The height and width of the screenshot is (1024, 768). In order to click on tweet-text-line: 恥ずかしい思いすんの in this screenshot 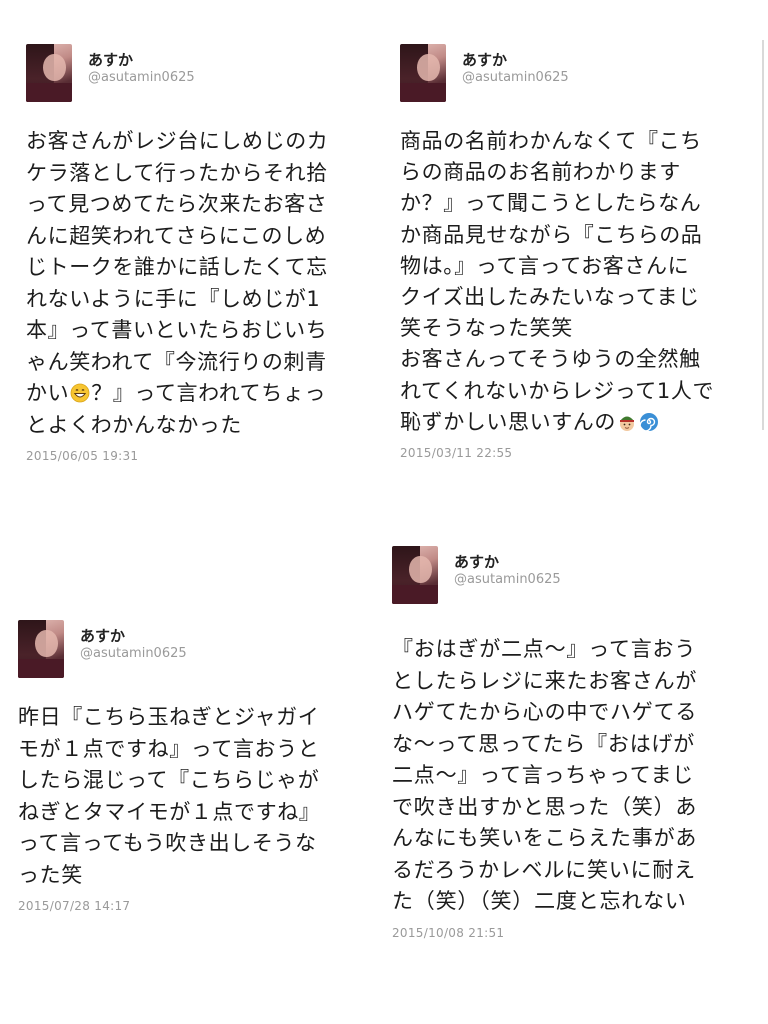, I will do `click(575, 422)`.